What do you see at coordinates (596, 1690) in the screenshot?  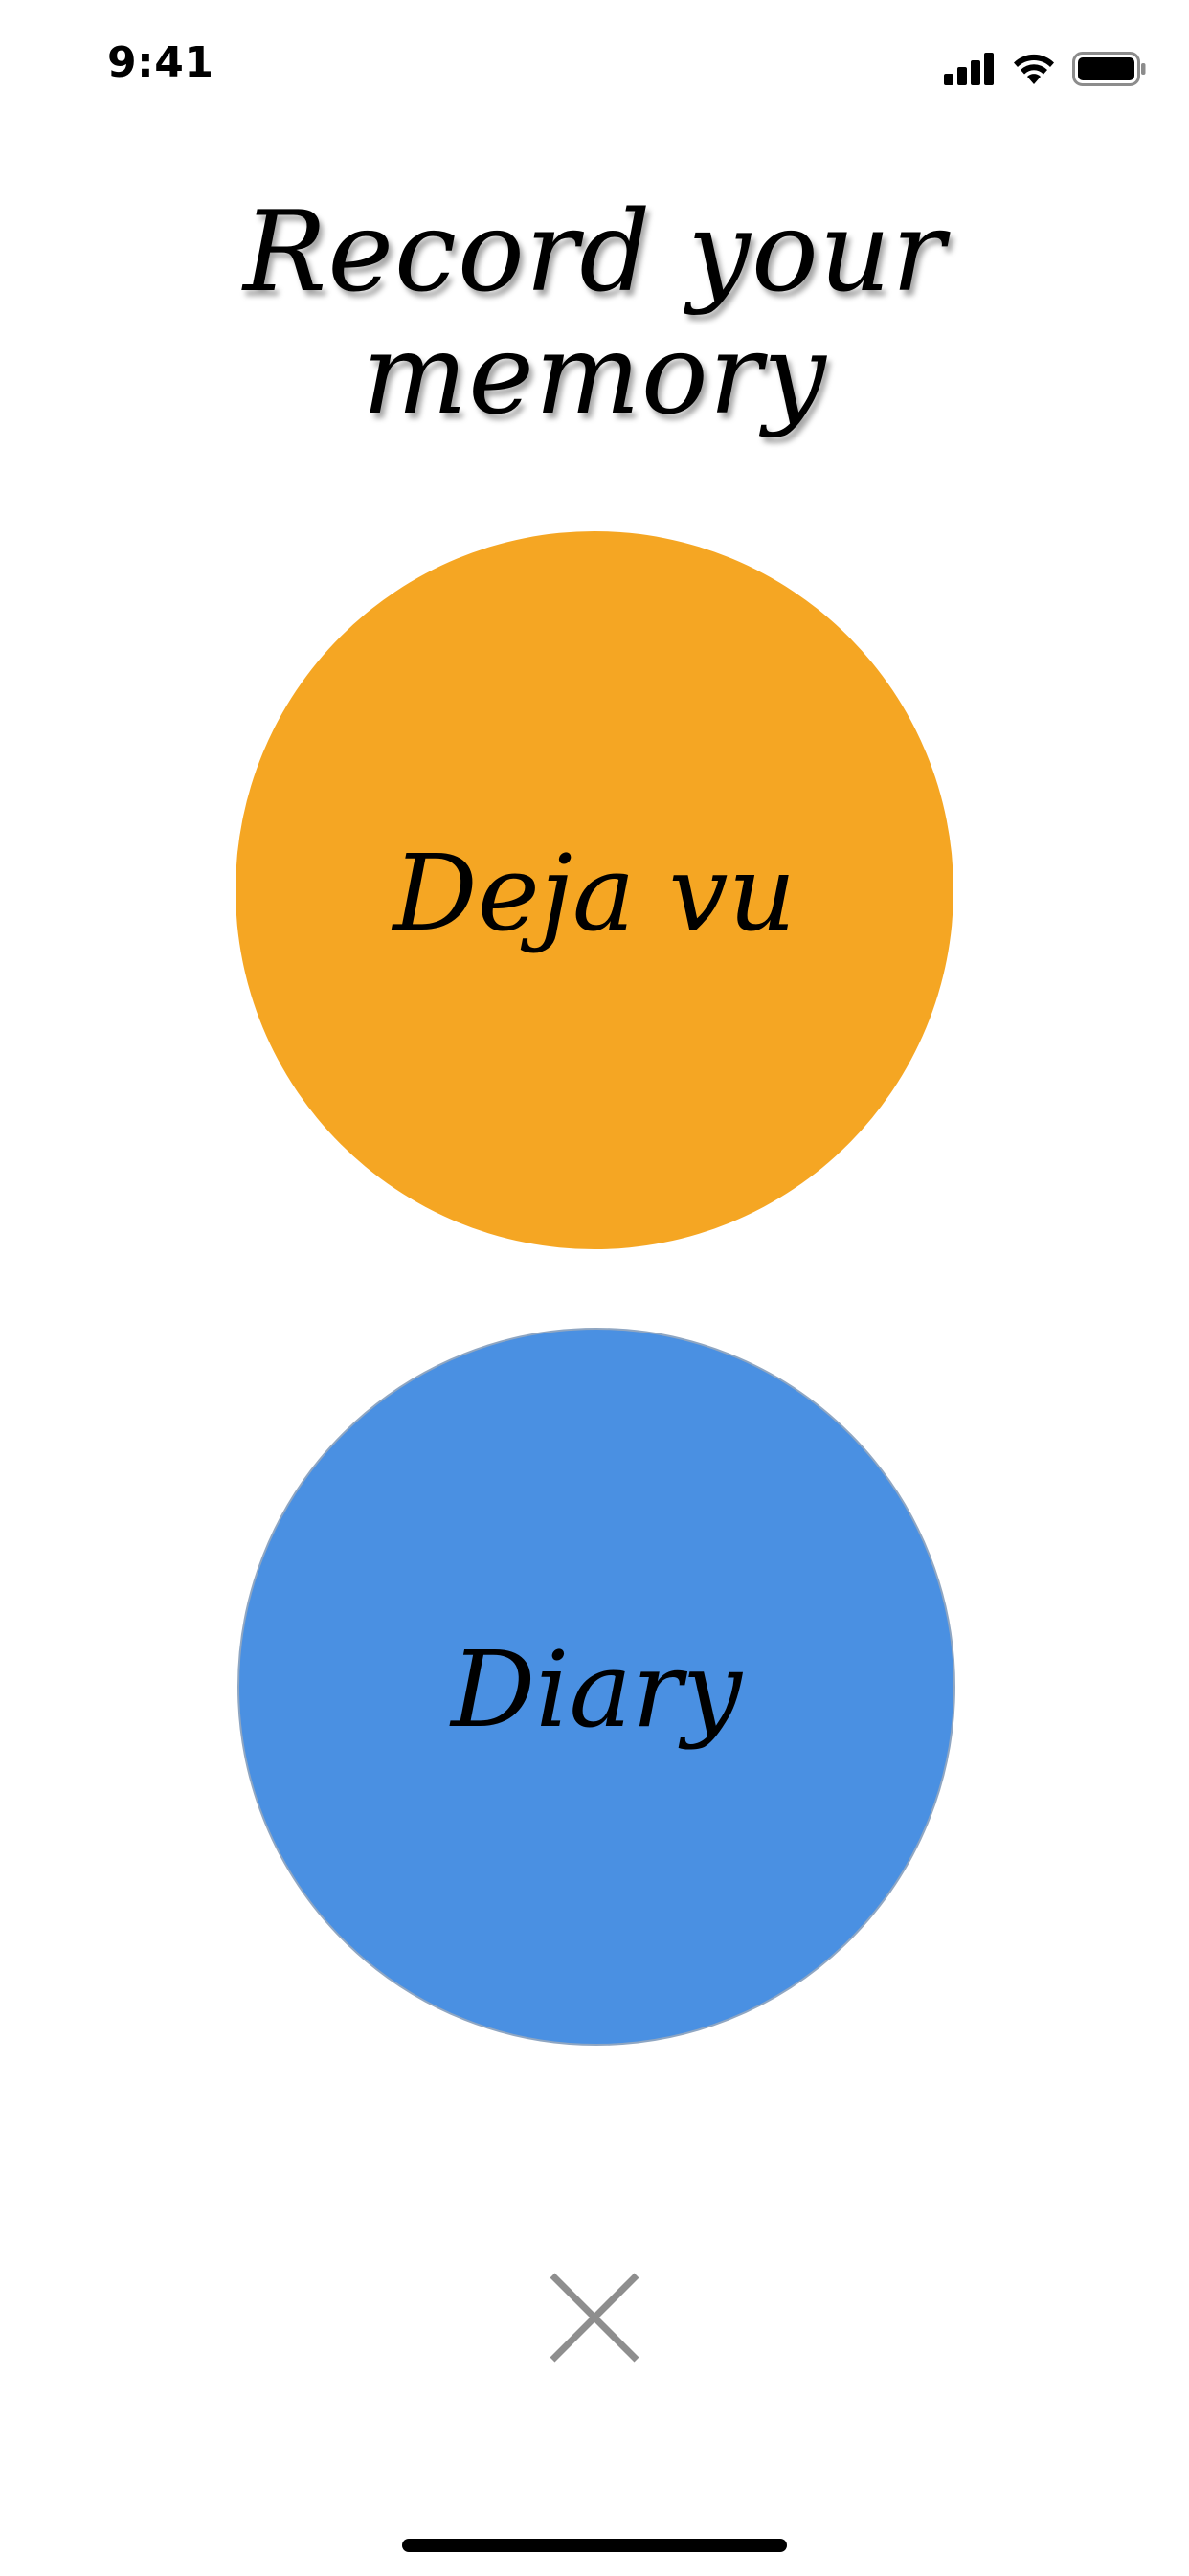 I see `diary-label: Diary` at bounding box center [596, 1690].